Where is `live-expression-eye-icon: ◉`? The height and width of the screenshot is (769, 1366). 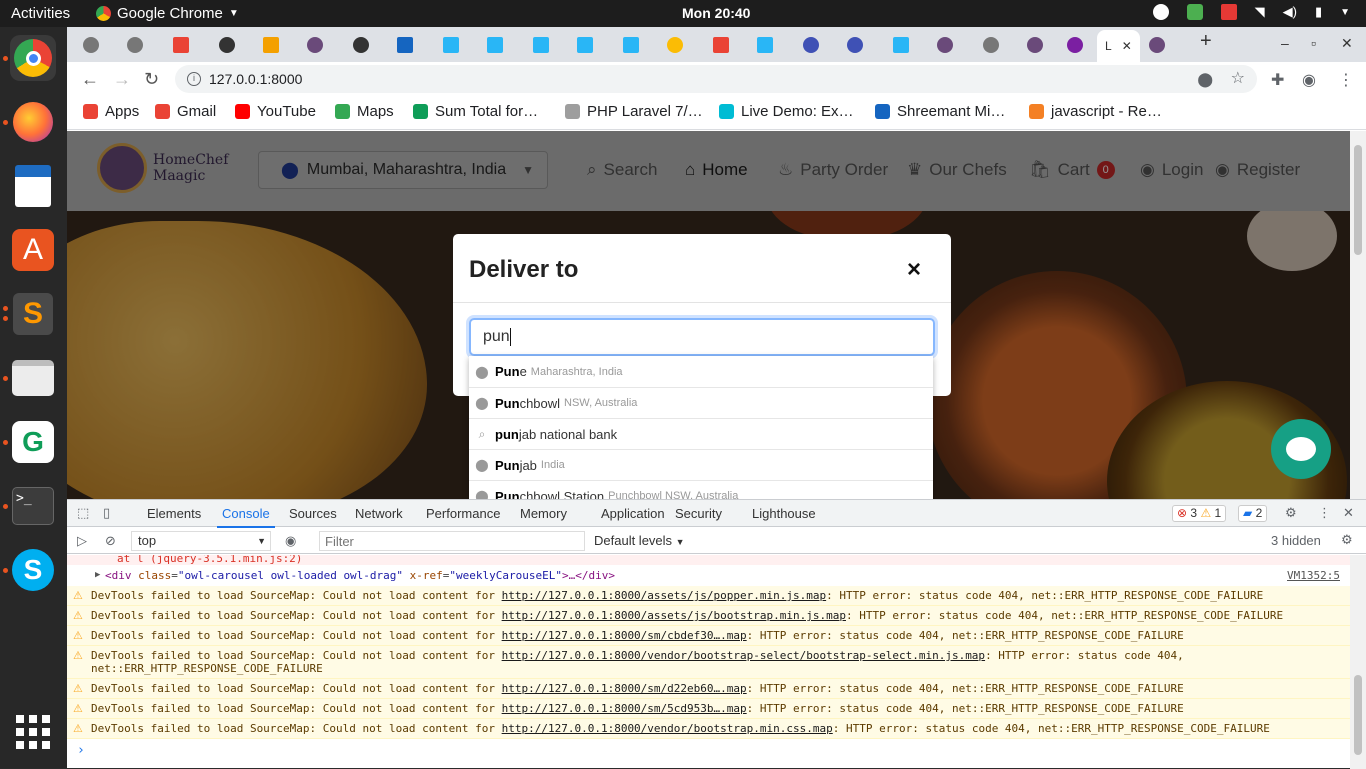 live-expression-eye-icon: ◉ is located at coordinates (290, 541).